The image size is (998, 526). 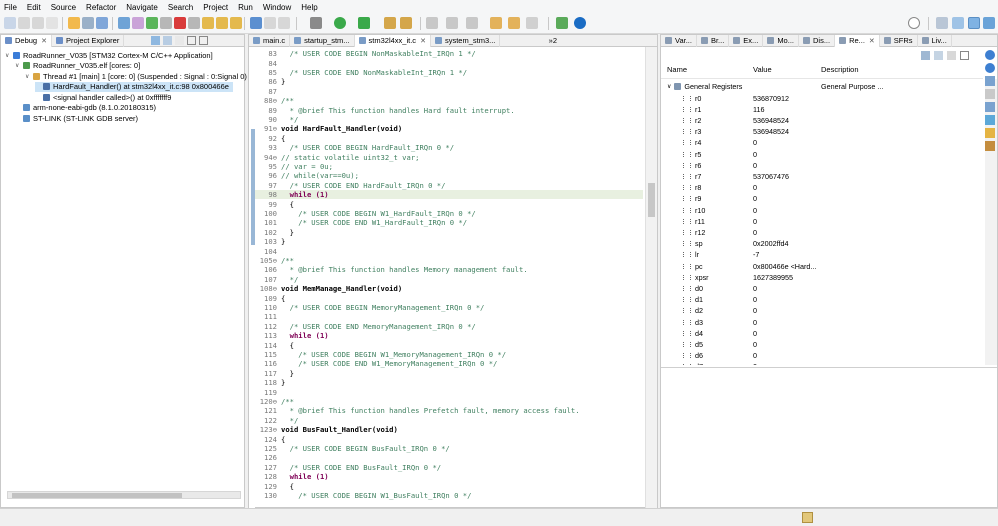 I want to click on open-type-icon, so click(x=390, y=23).